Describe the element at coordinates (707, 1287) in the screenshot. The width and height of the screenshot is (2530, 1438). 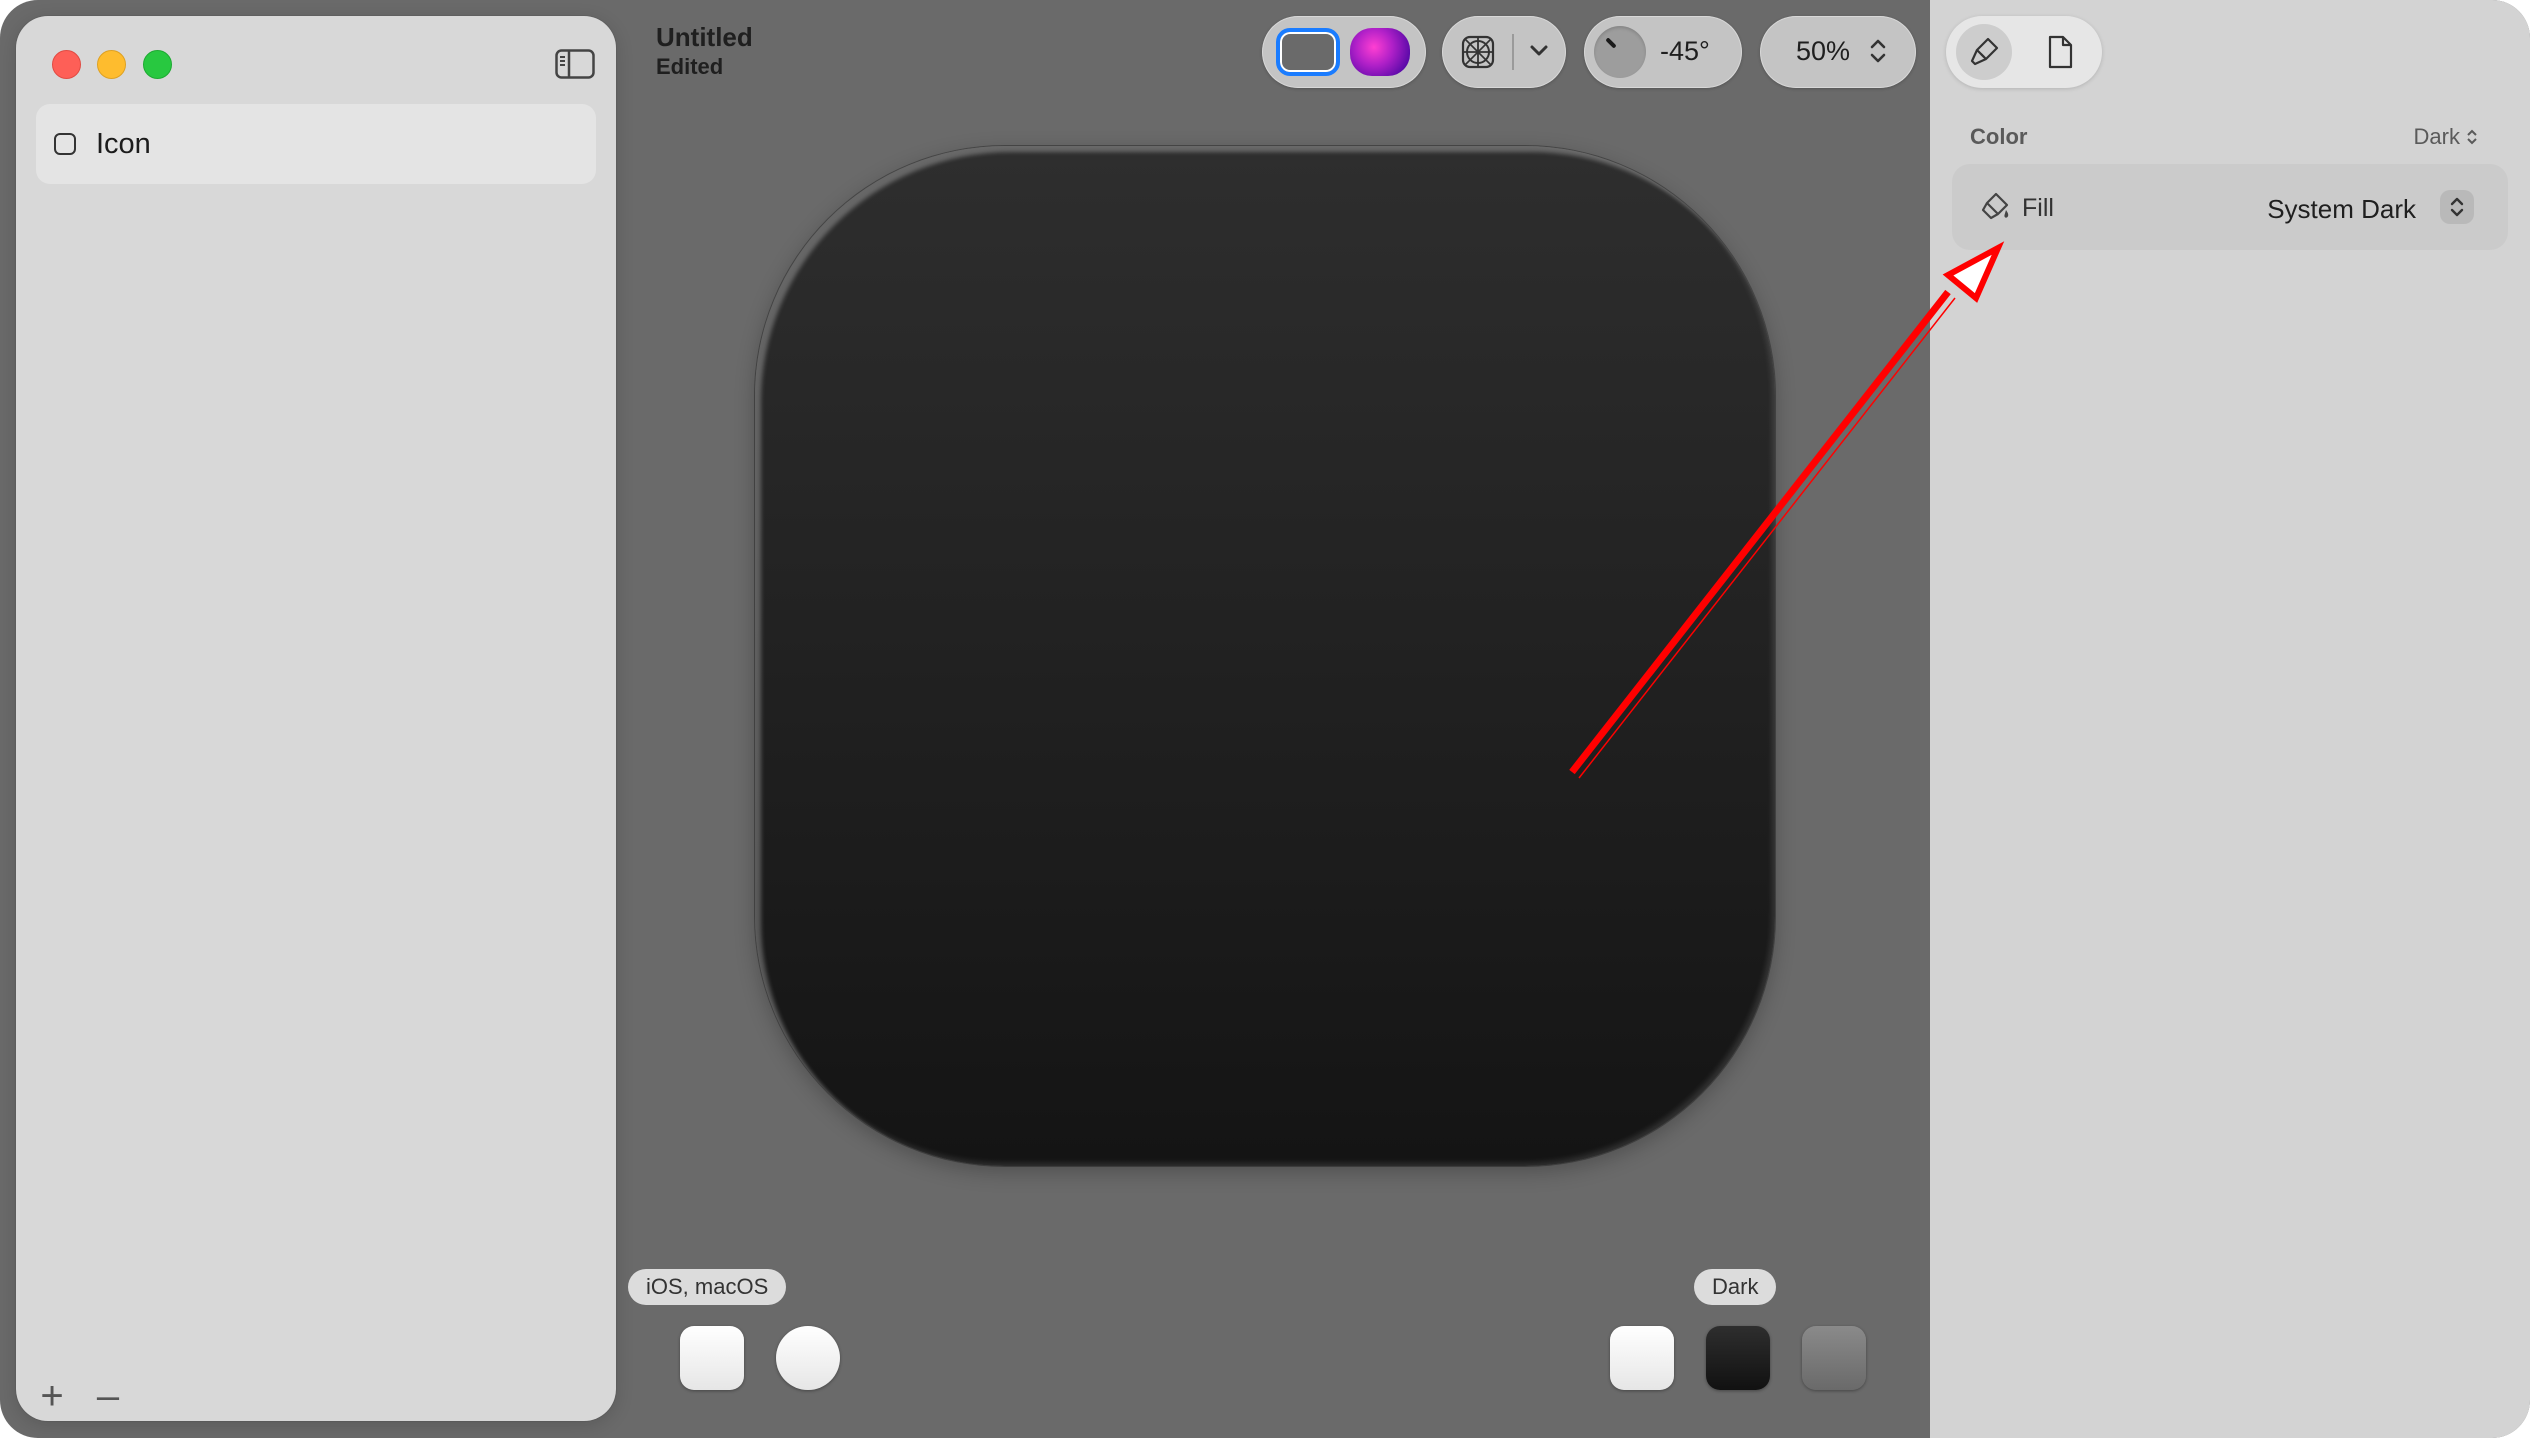
I see `platform-badge: iOS, macOS` at that location.